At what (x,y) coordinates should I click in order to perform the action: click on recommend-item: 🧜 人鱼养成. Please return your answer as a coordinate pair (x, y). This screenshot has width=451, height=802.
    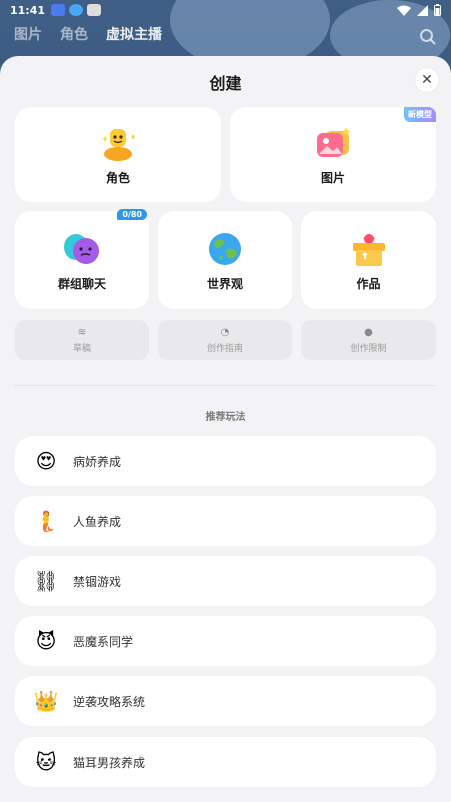
    Looking at the image, I should click on (225, 521).